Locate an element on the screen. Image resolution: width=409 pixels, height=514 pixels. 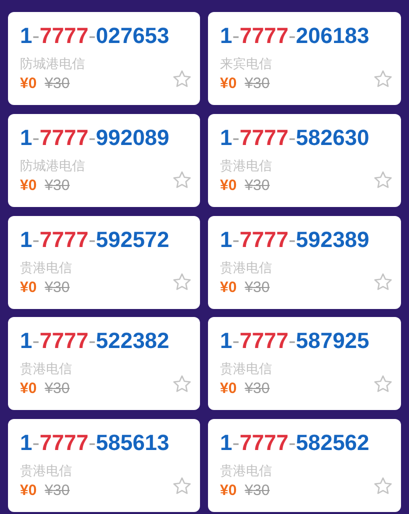
number-card: 1-7777-592389 贵港电信 ¥0 ¥30 is located at coordinates (304, 262).